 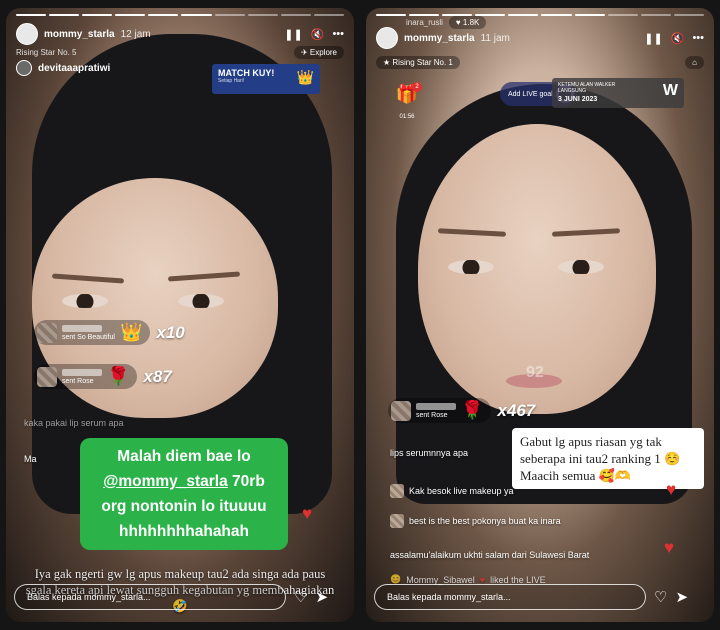 What do you see at coordinates (555, 22) in the screenshot?
I see `viewer-row: inara_rusli ♥ 1.8K` at bounding box center [555, 22].